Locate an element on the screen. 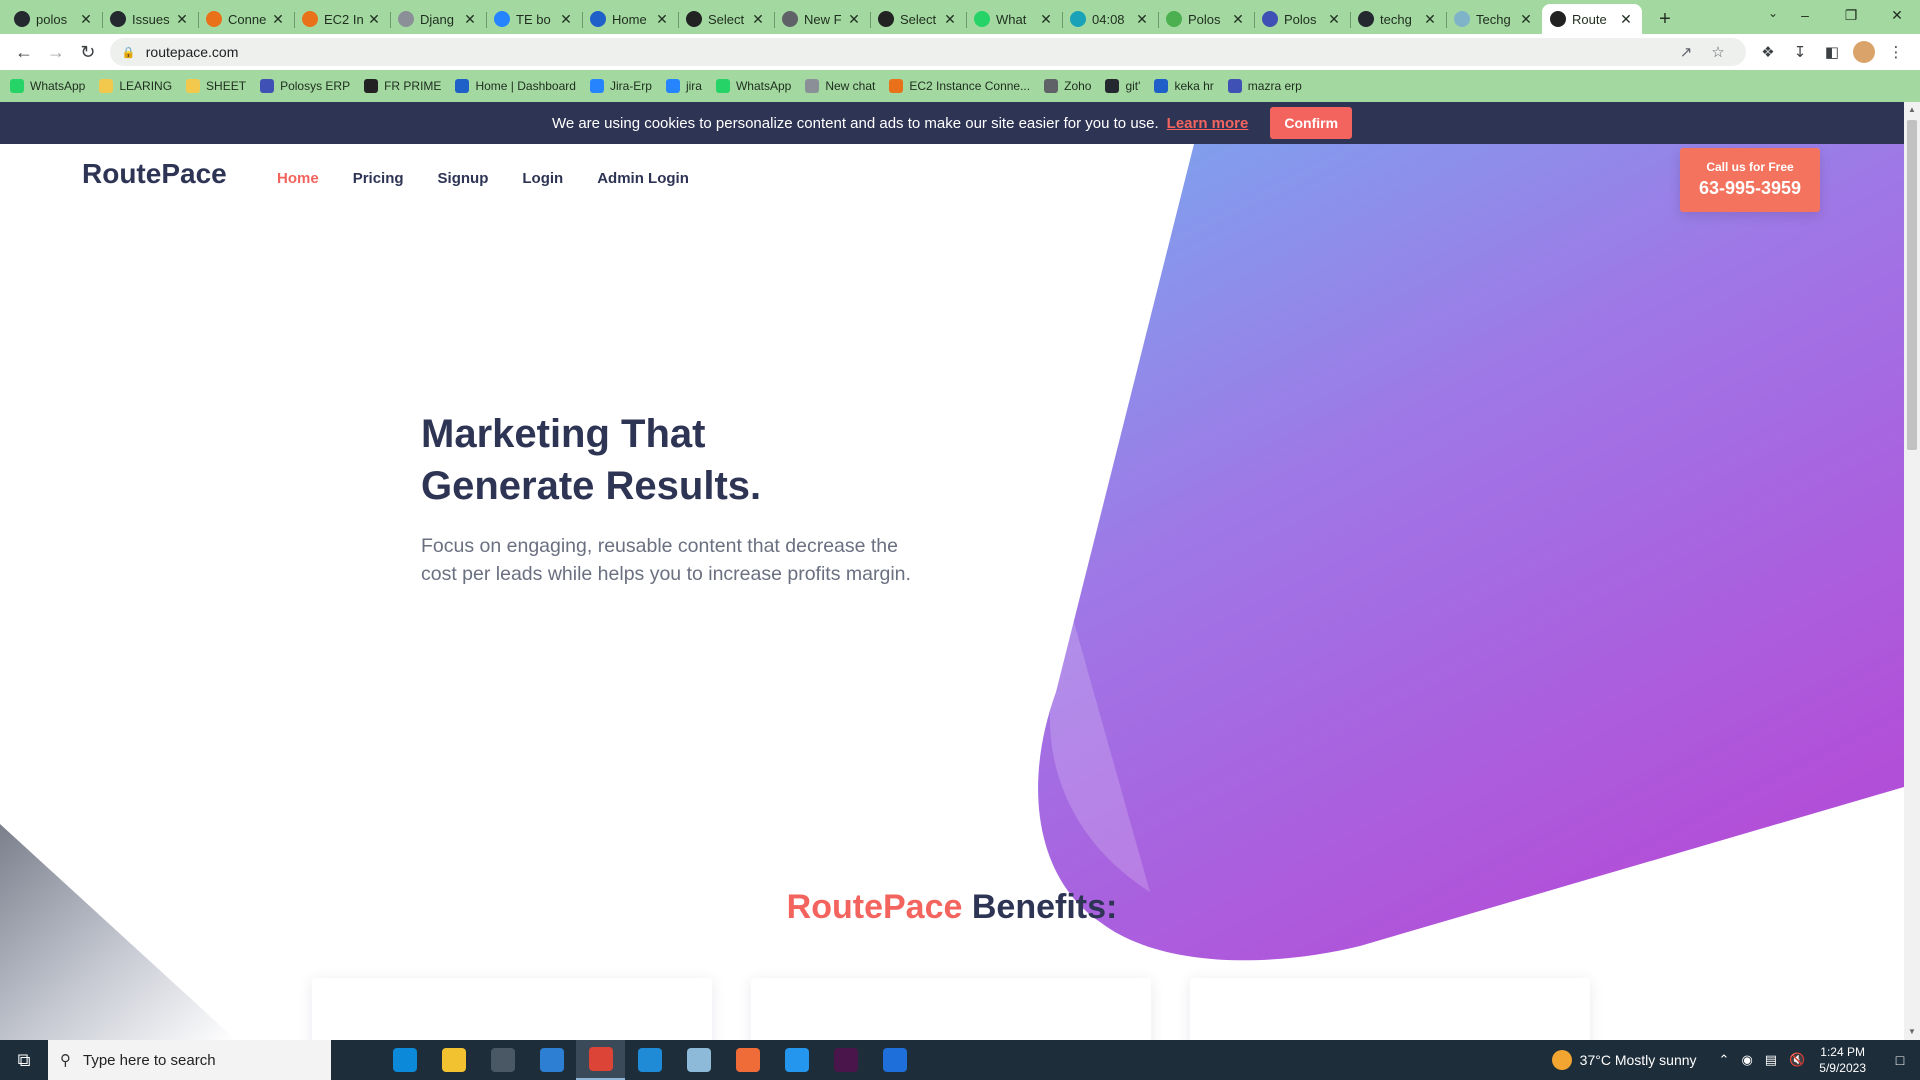 This screenshot has height=1080, width=1920. tab-search-icon: ⌄ is located at coordinates (1773, 13).